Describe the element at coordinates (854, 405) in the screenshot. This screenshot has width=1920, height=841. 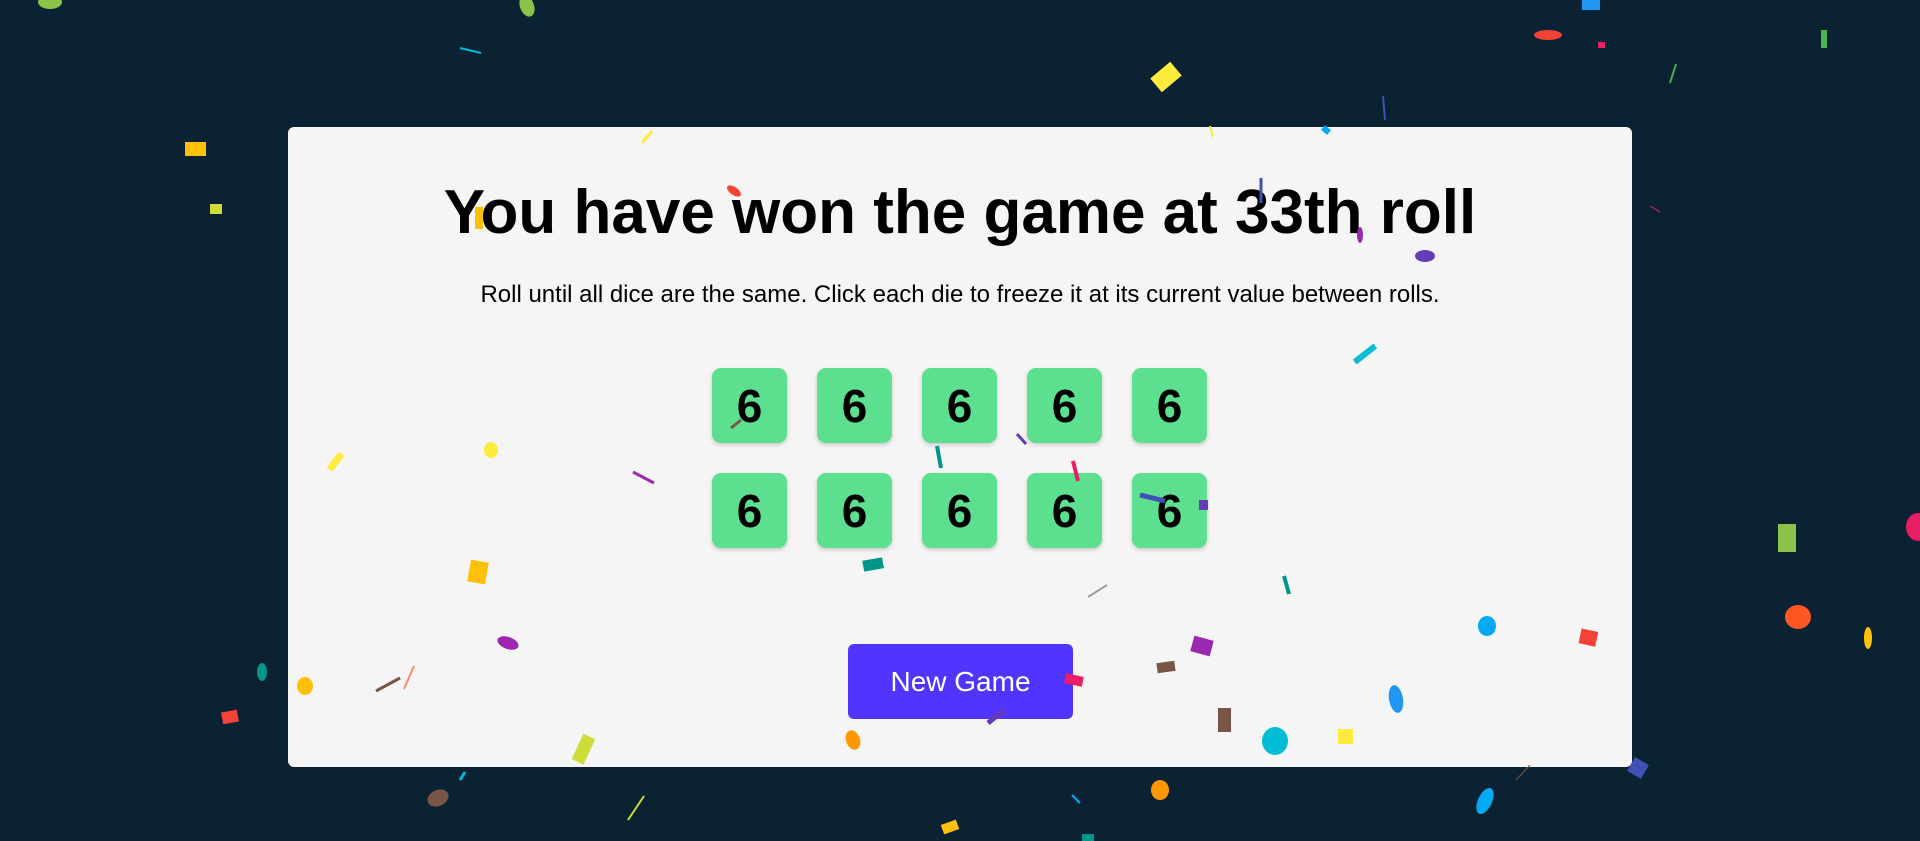
I see `die-2: 6` at that location.